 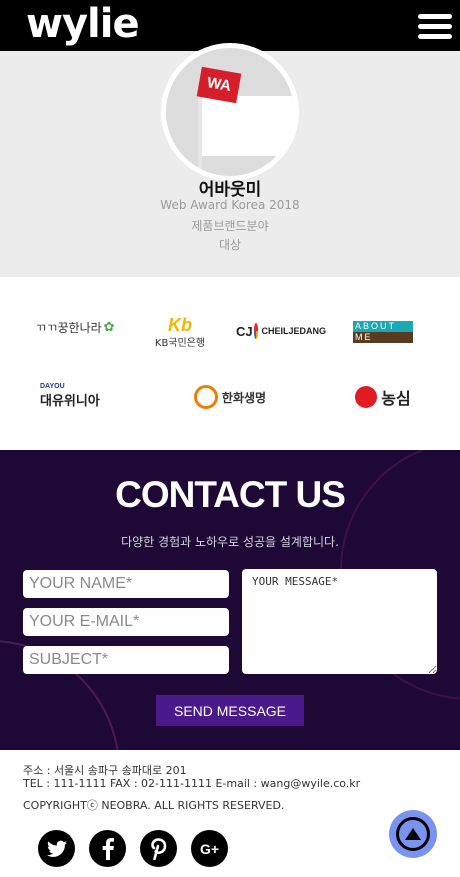 I want to click on client-logo-kkakkung: ㄲㄲ꿍한나라 ✿, so click(x=75, y=327).